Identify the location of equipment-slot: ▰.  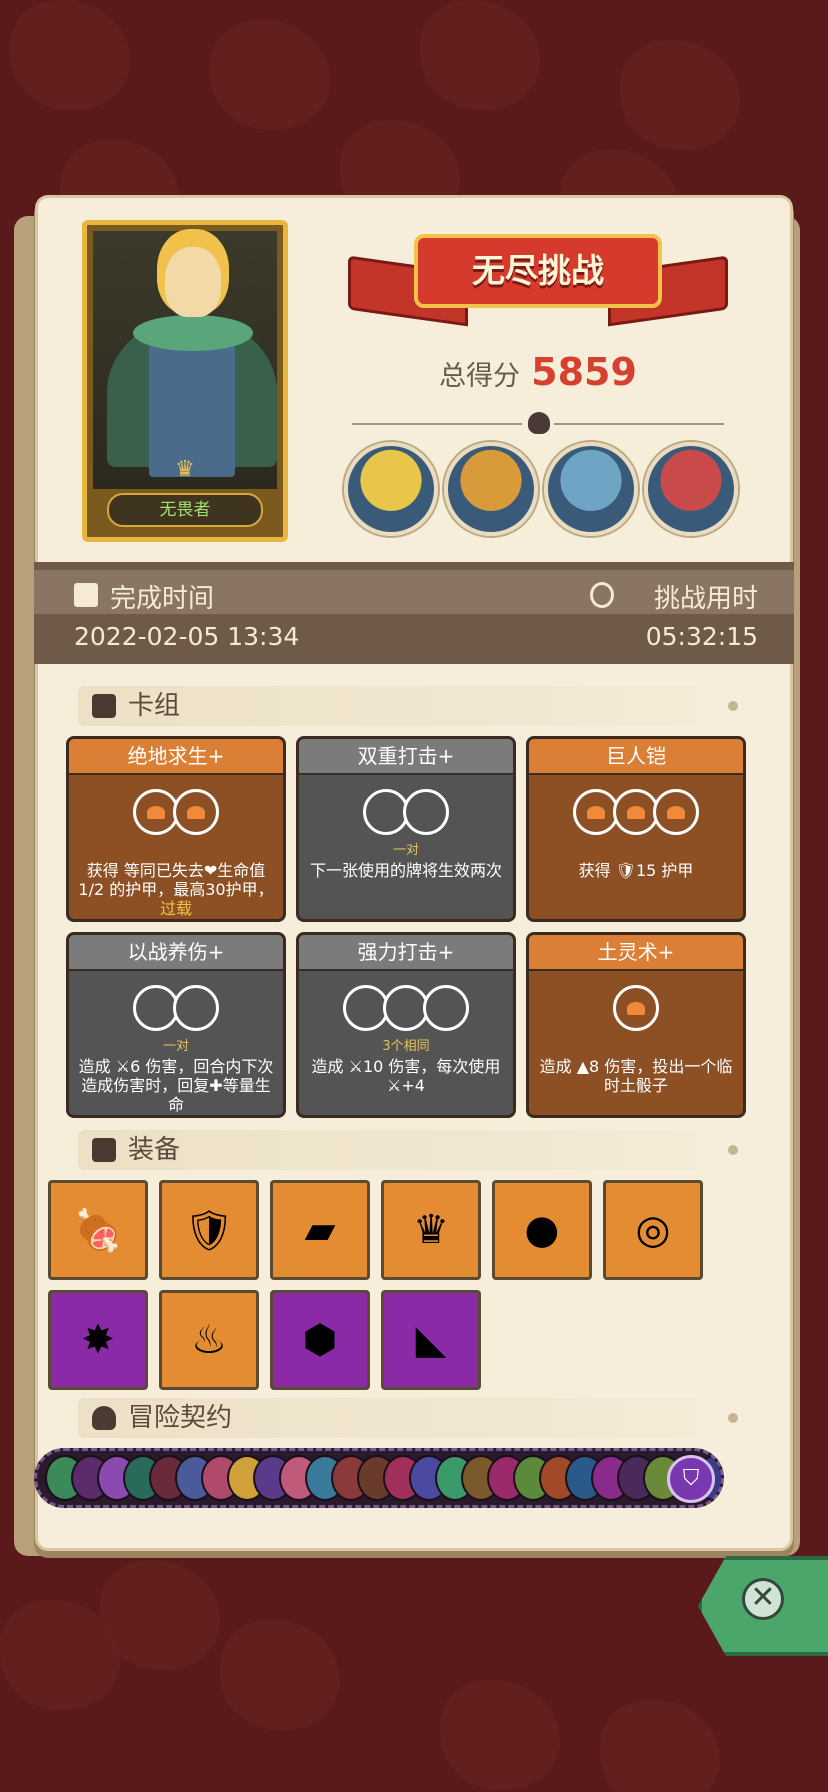
(320, 1230).